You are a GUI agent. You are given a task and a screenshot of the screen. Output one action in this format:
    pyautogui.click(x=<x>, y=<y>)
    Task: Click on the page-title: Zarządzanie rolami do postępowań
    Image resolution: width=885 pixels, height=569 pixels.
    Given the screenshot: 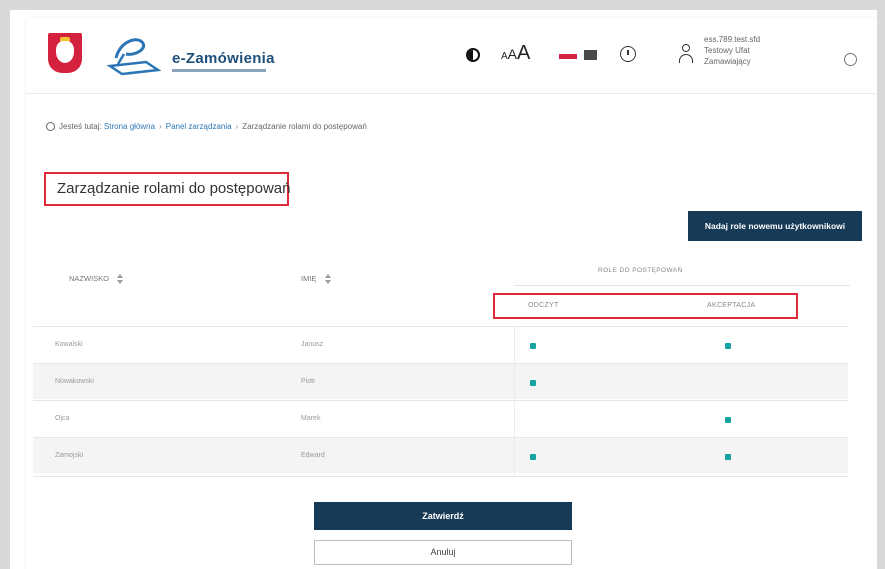 What is the action you would take?
    pyautogui.click(x=167, y=189)
    